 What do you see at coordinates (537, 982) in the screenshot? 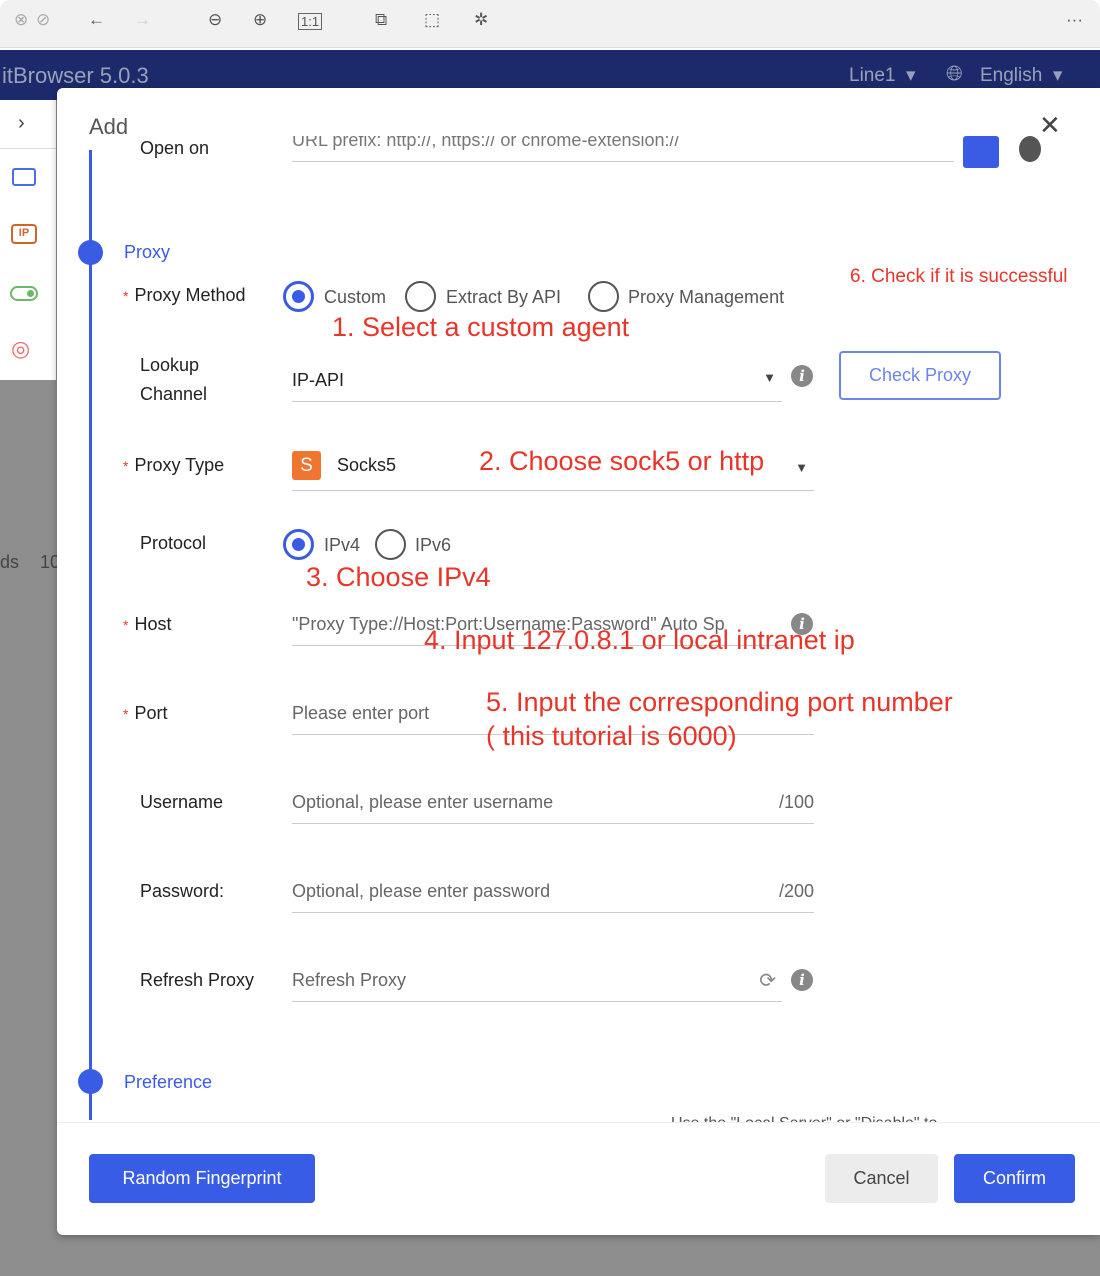
I see `refresh-proxy-input: Refresh Proxy ⟳` at bounding box center [537, 982].